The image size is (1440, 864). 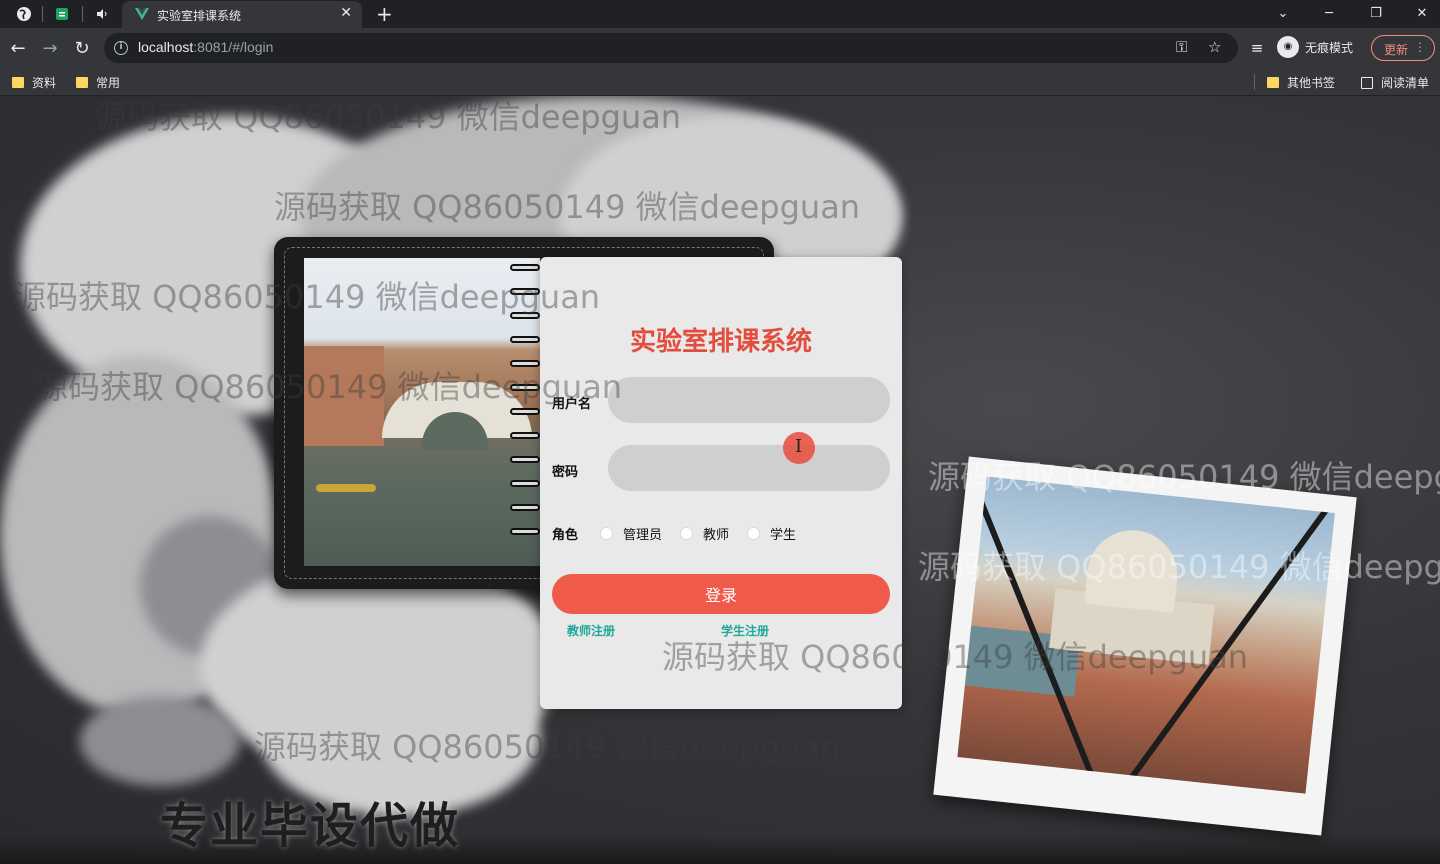 What do you see at coordinates (34, 82) in the screenshot?
I see `bookmark-folder: 资料` at bounding box center [34, 82].